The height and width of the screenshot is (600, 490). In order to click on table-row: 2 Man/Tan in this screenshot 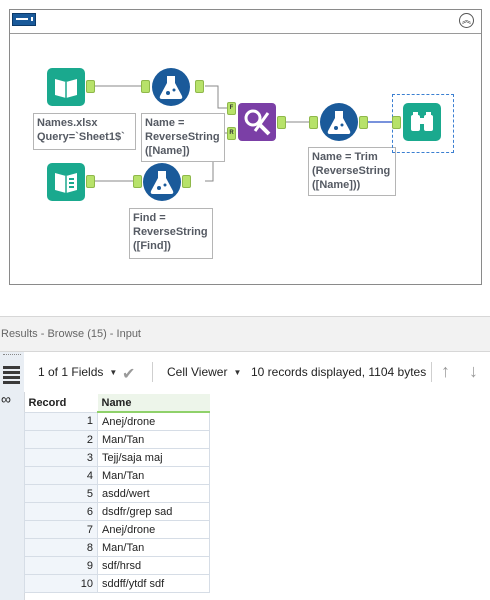, I will do `click(117, 439)`.